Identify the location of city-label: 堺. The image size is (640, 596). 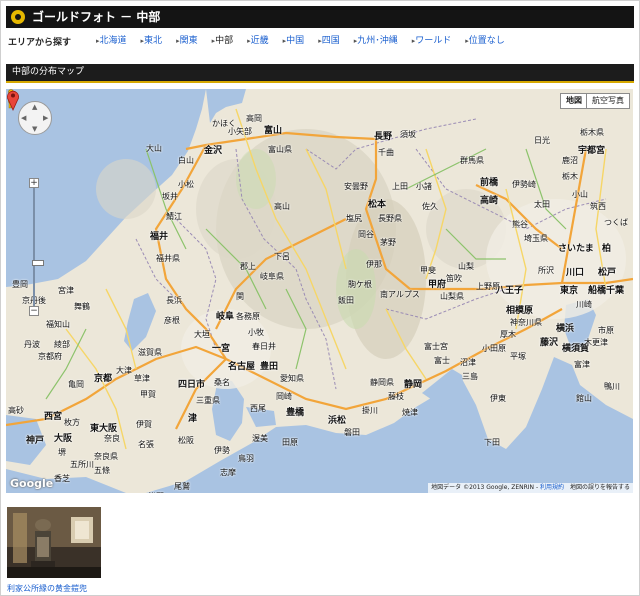
(62, 452).